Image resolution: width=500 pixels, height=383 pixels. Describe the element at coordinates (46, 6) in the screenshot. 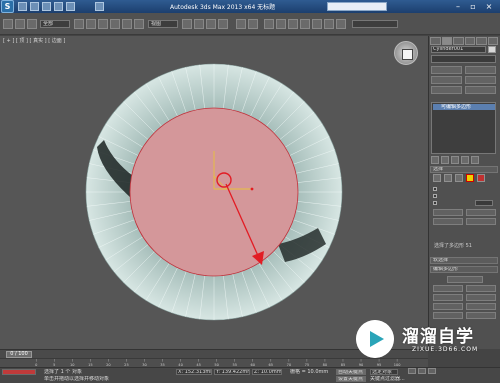

I see `save-file-icon` at that location.